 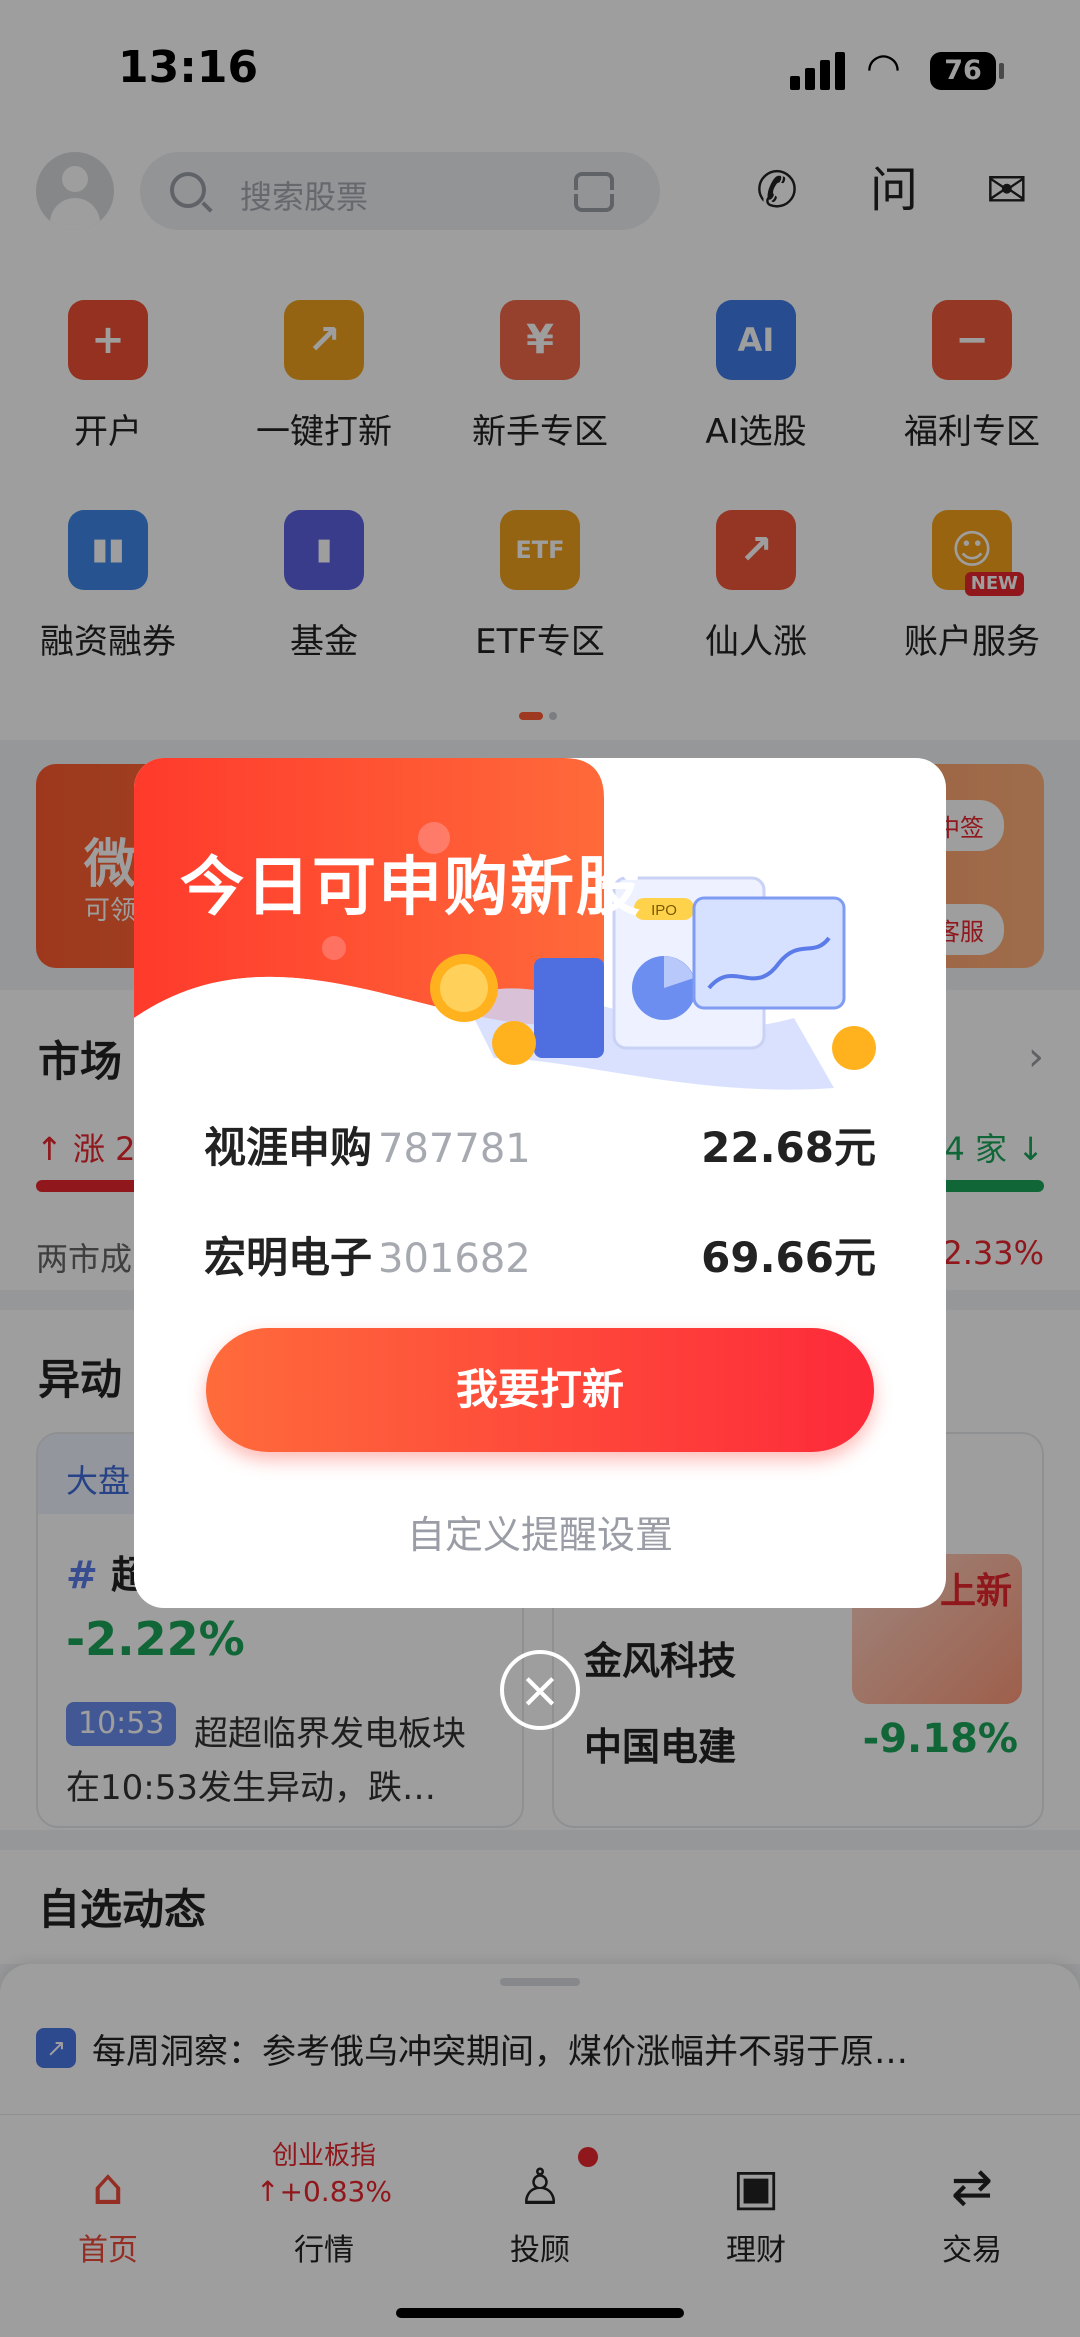 I want to click on subscribe-ipo-button: 我要打新, so click(x=540, y=1390).